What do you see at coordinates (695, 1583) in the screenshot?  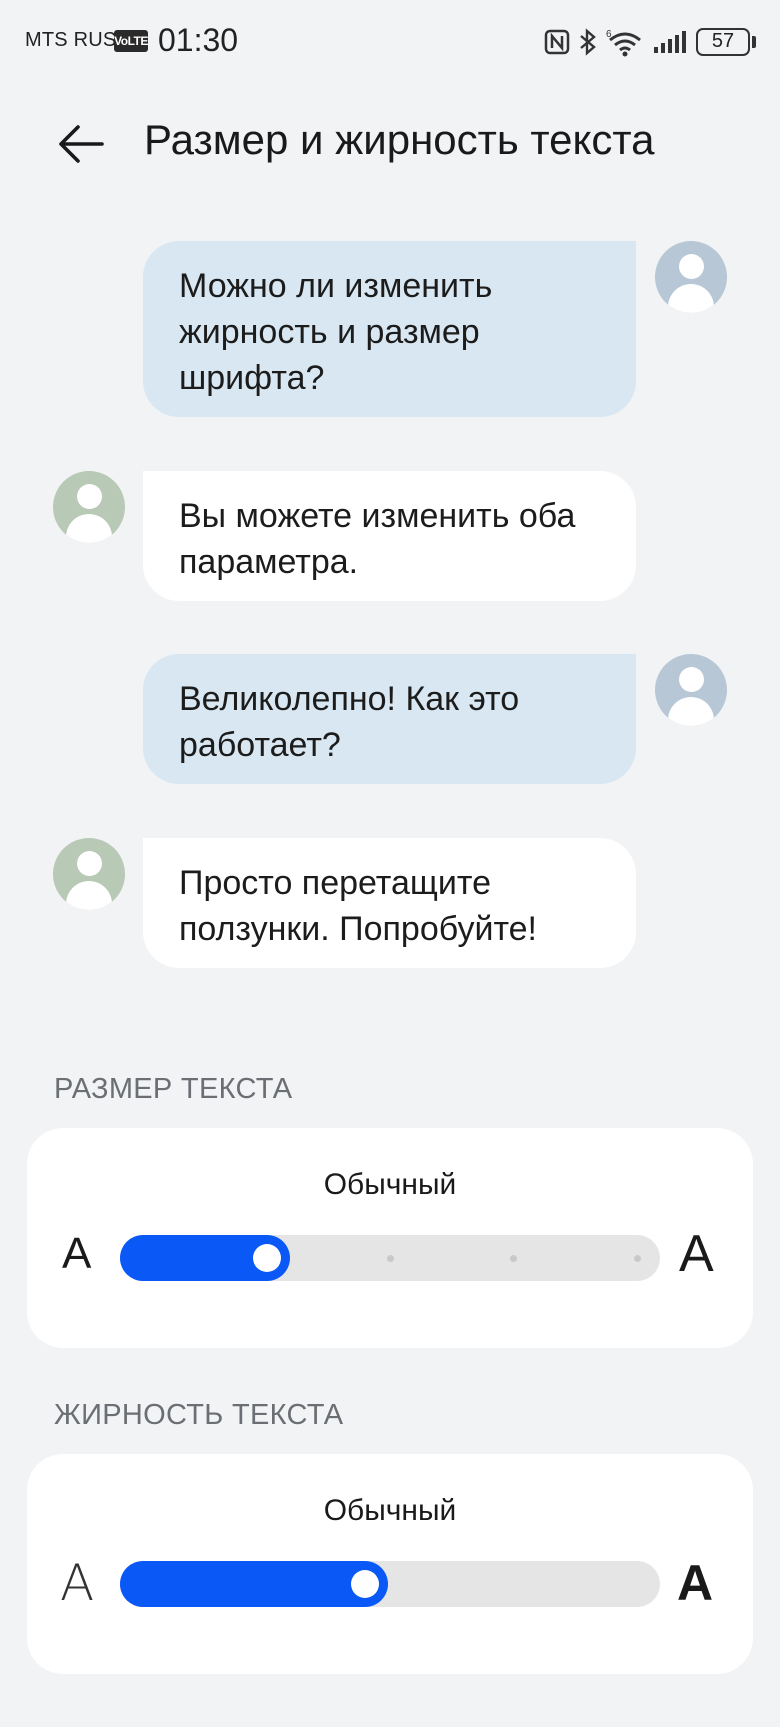 I see `bold-a-glyph: A` at bounding box center [695, 1583].